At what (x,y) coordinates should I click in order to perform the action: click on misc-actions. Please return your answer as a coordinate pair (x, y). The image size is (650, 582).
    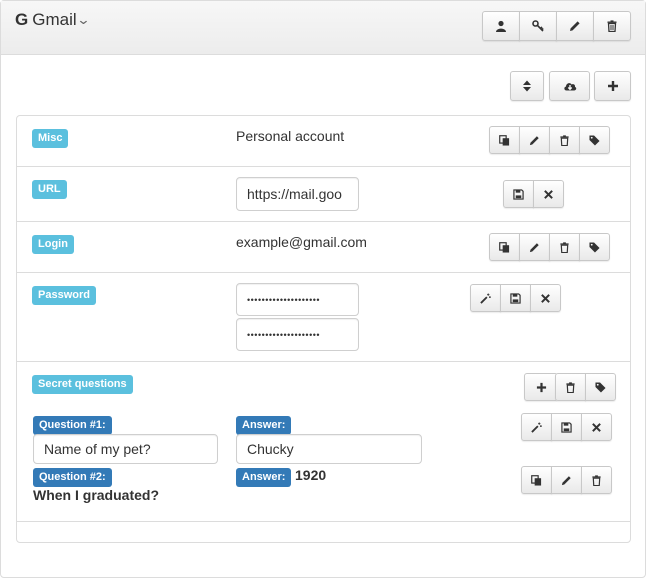
    Looking at the image, I should click on (549, 140).